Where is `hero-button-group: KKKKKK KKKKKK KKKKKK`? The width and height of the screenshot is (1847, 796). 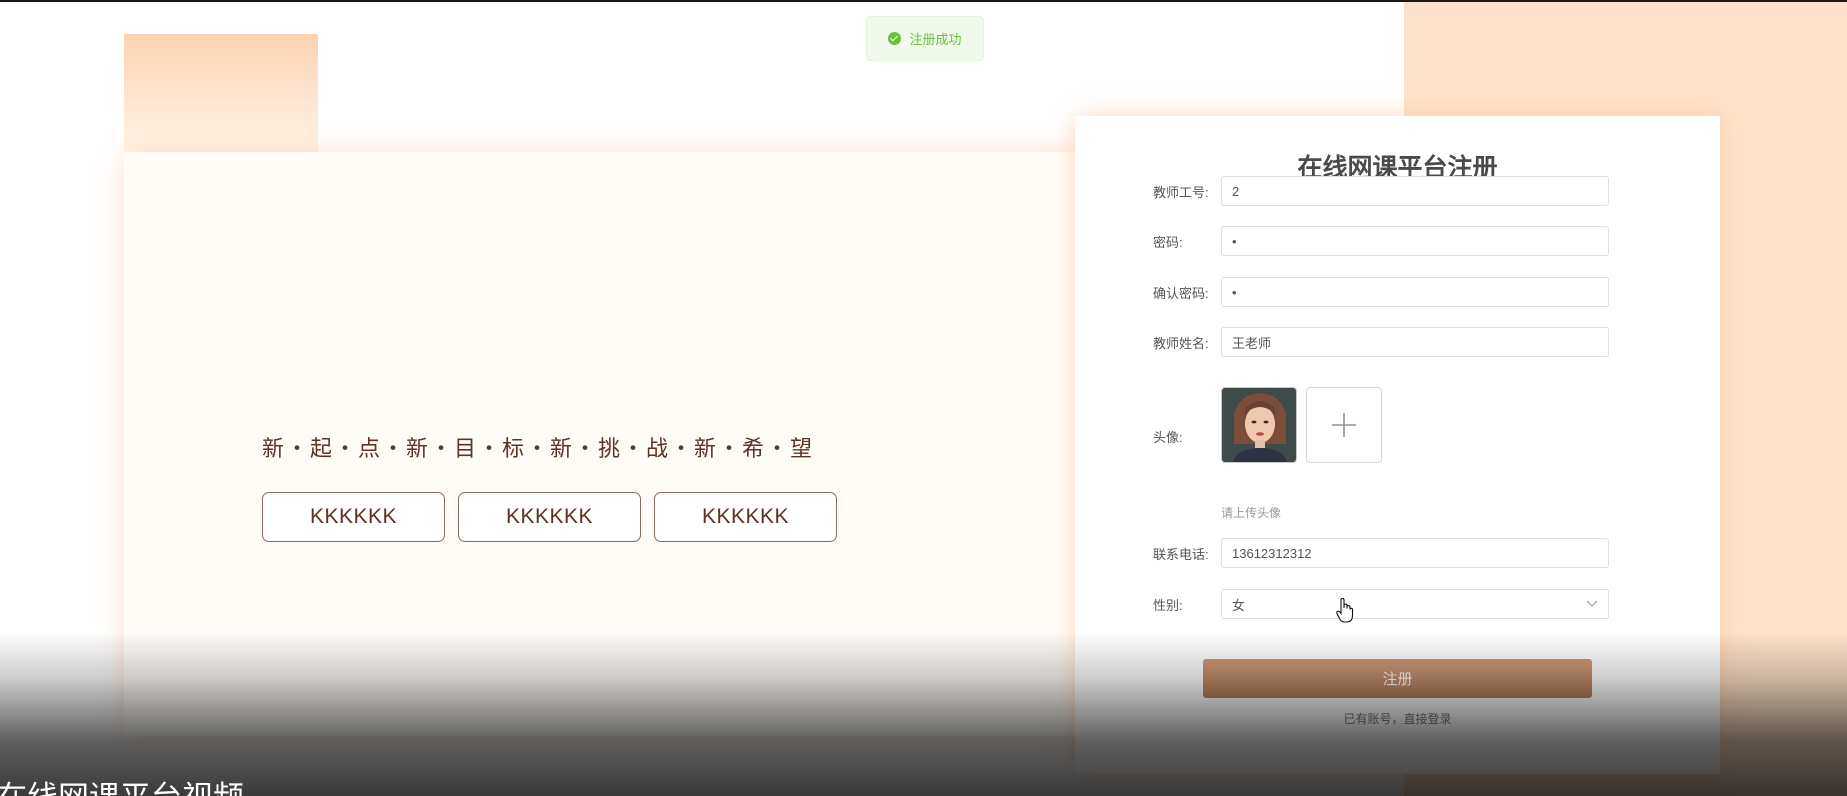
hero-button-group: KKKKKK KKKKKK KKKKKK is located at coordinates (549, 517).